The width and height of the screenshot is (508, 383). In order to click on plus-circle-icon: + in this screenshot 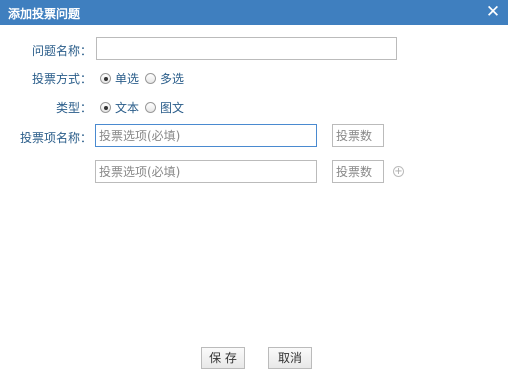, I will do `click(398, 171)`.